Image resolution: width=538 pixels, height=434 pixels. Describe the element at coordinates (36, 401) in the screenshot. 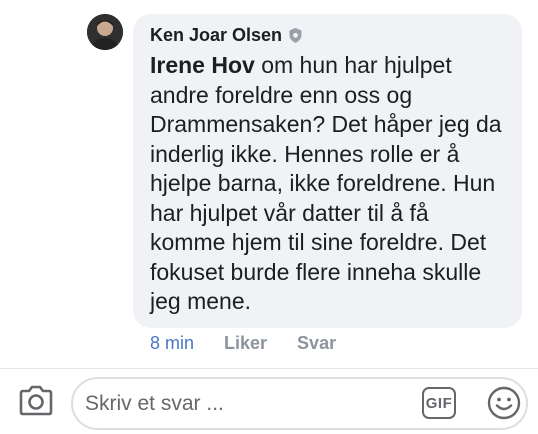

I see `camera-icon` at that location.